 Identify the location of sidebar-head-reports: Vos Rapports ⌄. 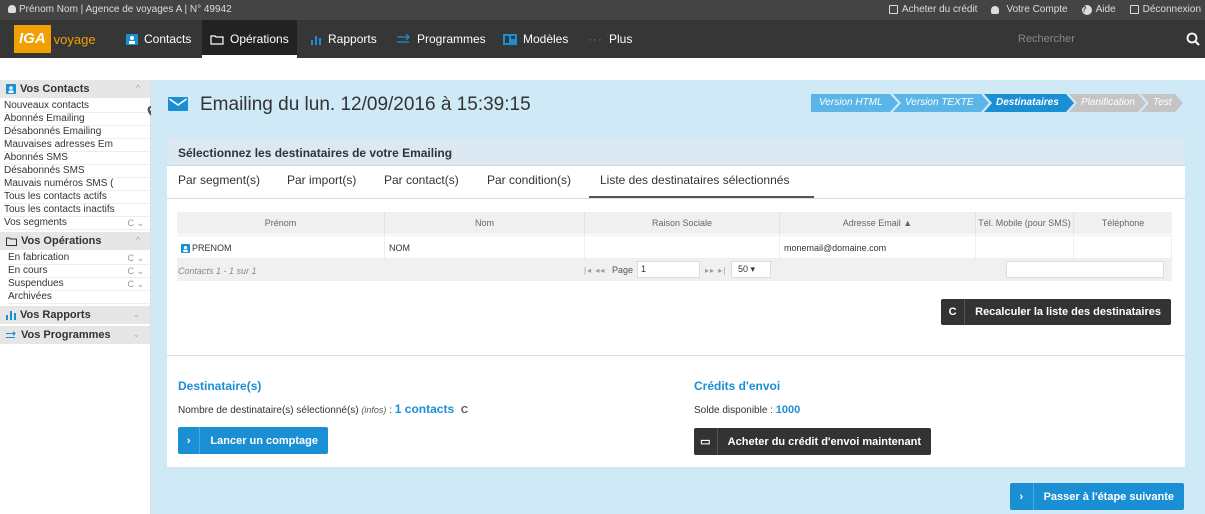
(75, 315).